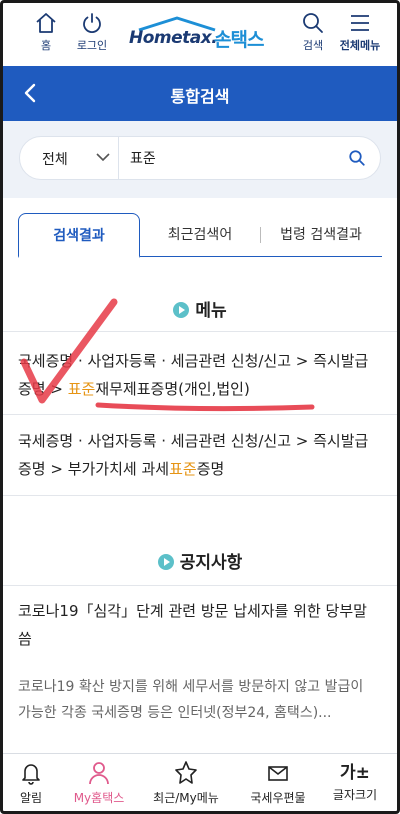 This screenshot has width=400, height=814. What do you see at coordinates (313, 45) in the screenshot?
I see `search-label: 검색` at bounding box center [313, 45].